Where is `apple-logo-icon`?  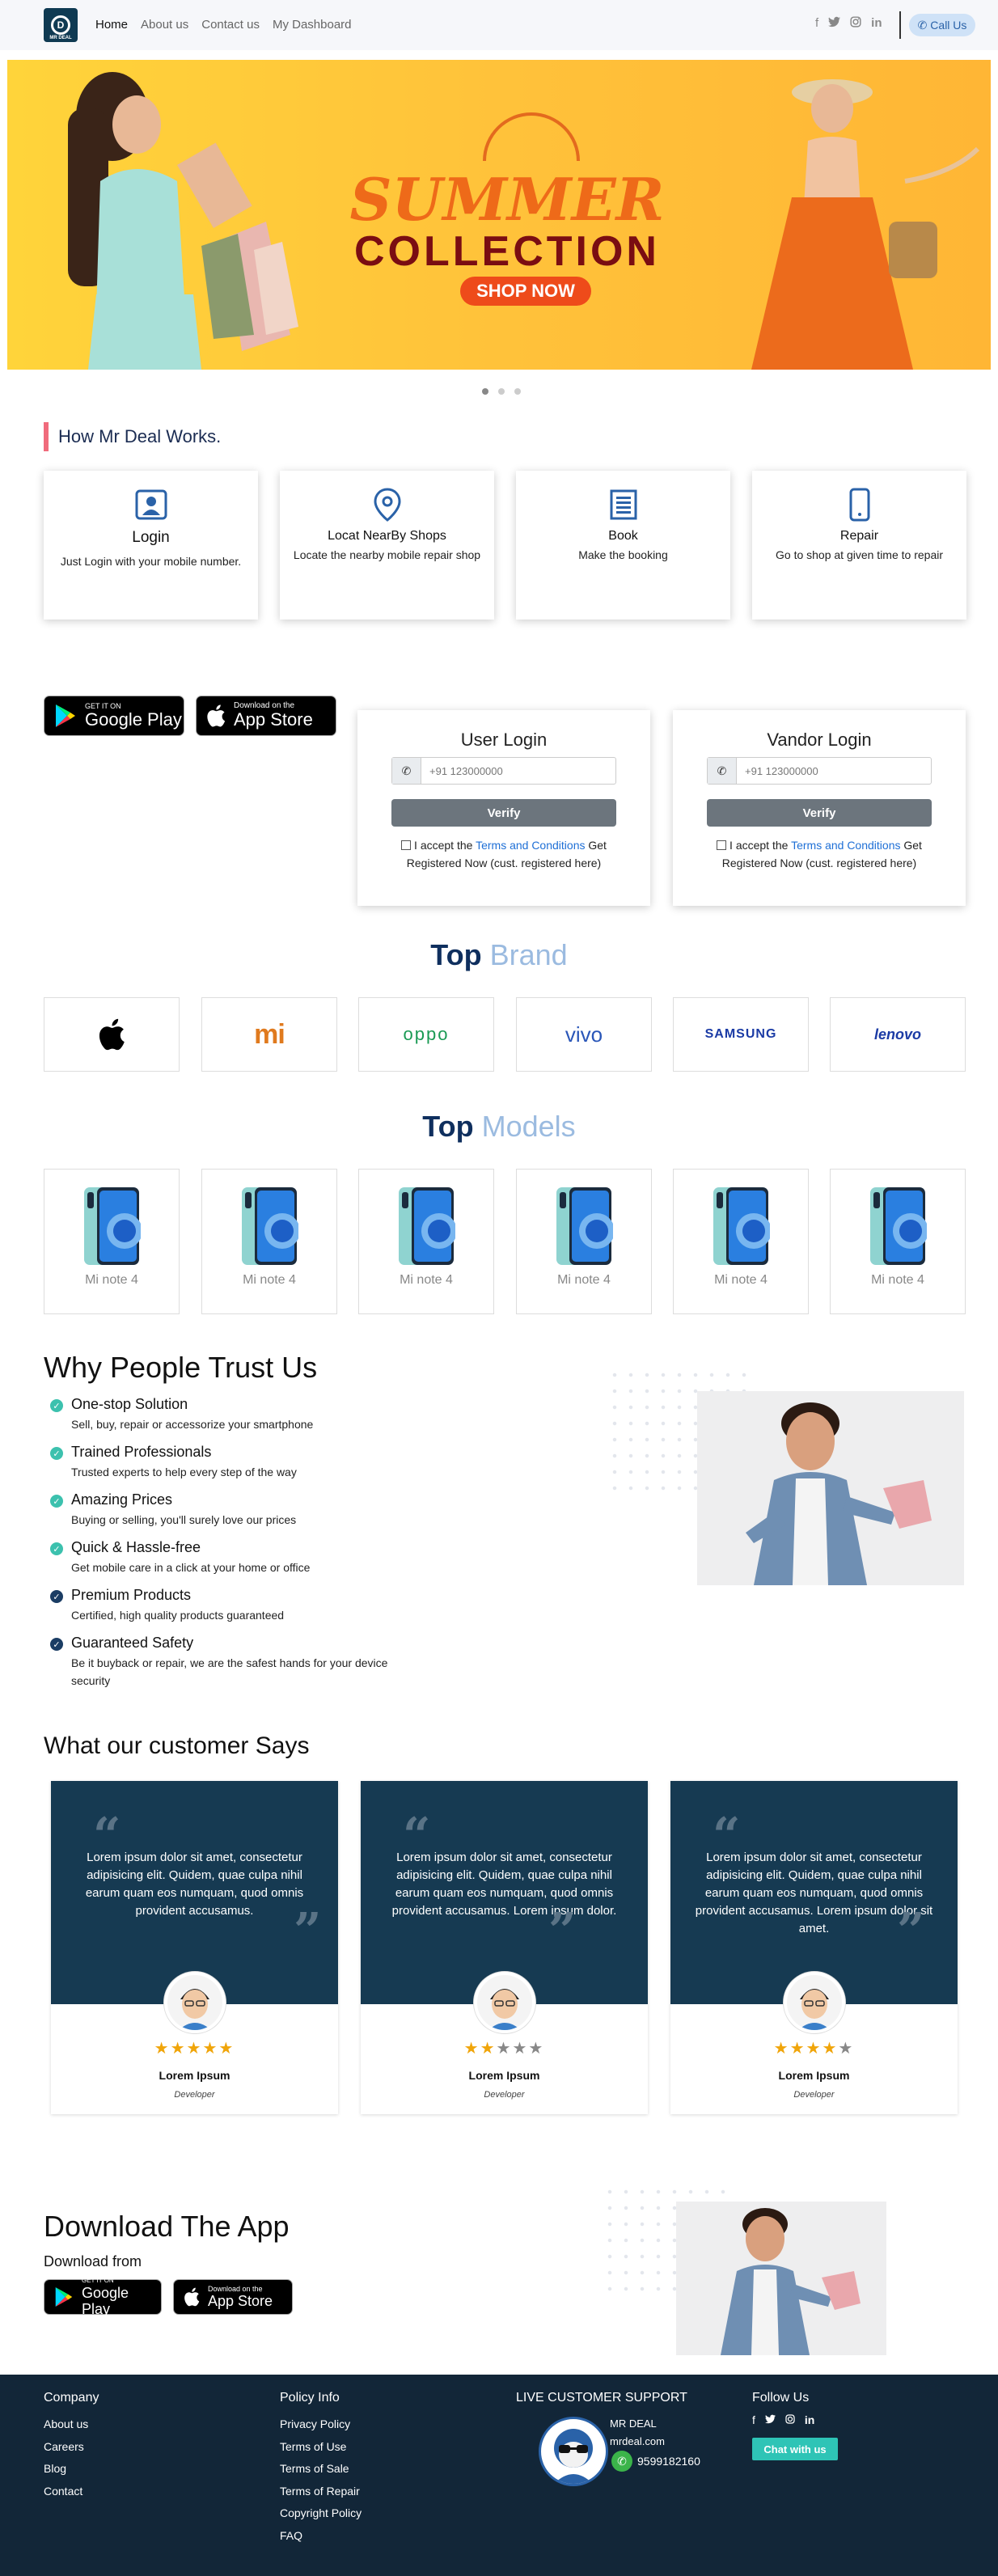 apple-logo-icon is located at coordinates (112, 1034).